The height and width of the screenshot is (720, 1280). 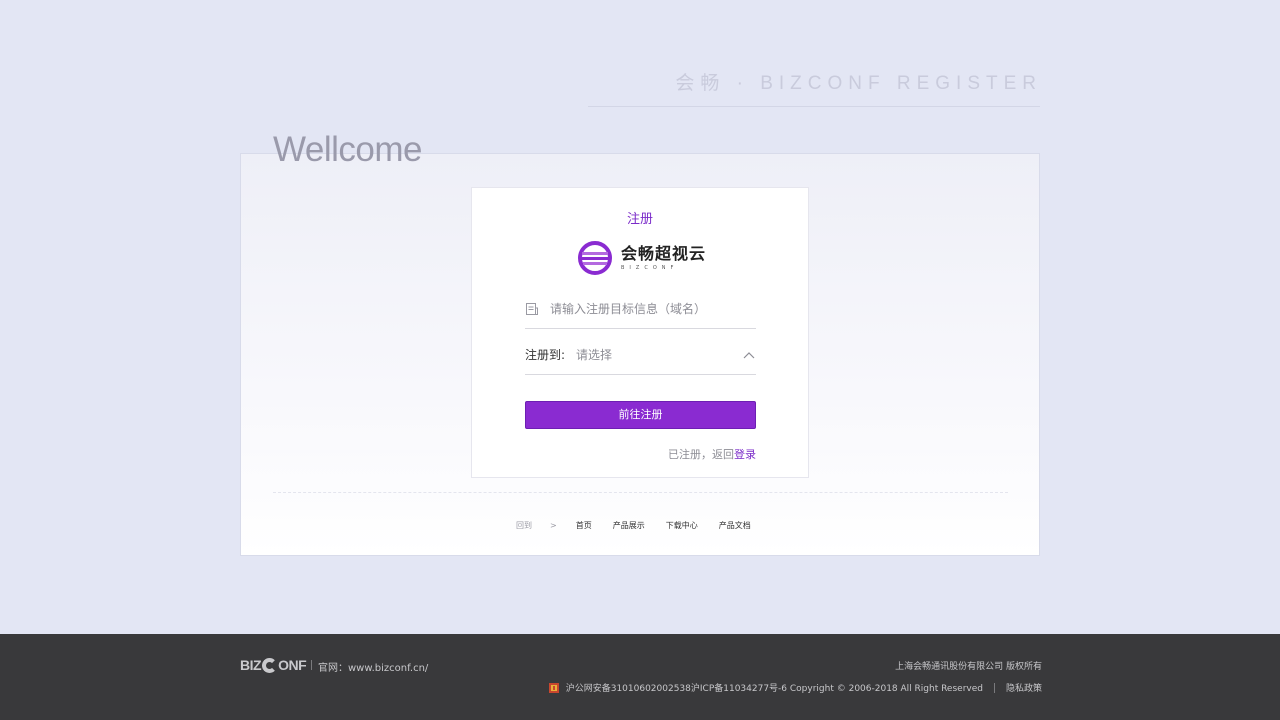 What do you see at coordinates (373, 666) in the screenshot?
I see `footer-site-link: 官网：www.bizconf.cn/` at bounding box center [373, 666].